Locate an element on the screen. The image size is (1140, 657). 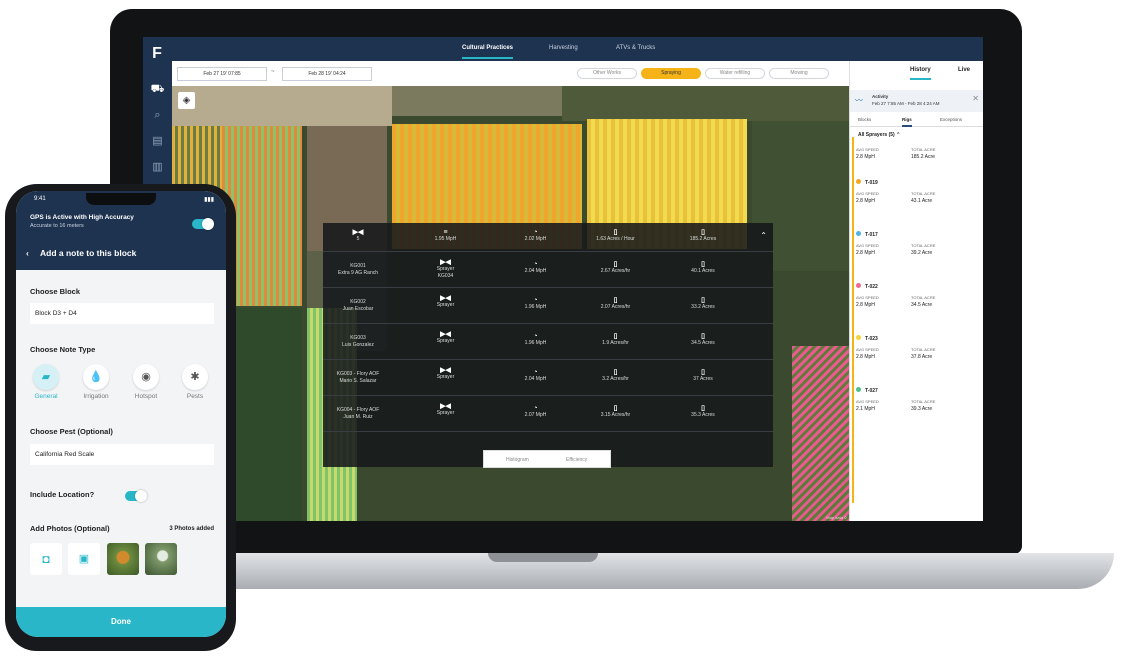
chat-icon: ▰ is located at coordinates (46, 377).